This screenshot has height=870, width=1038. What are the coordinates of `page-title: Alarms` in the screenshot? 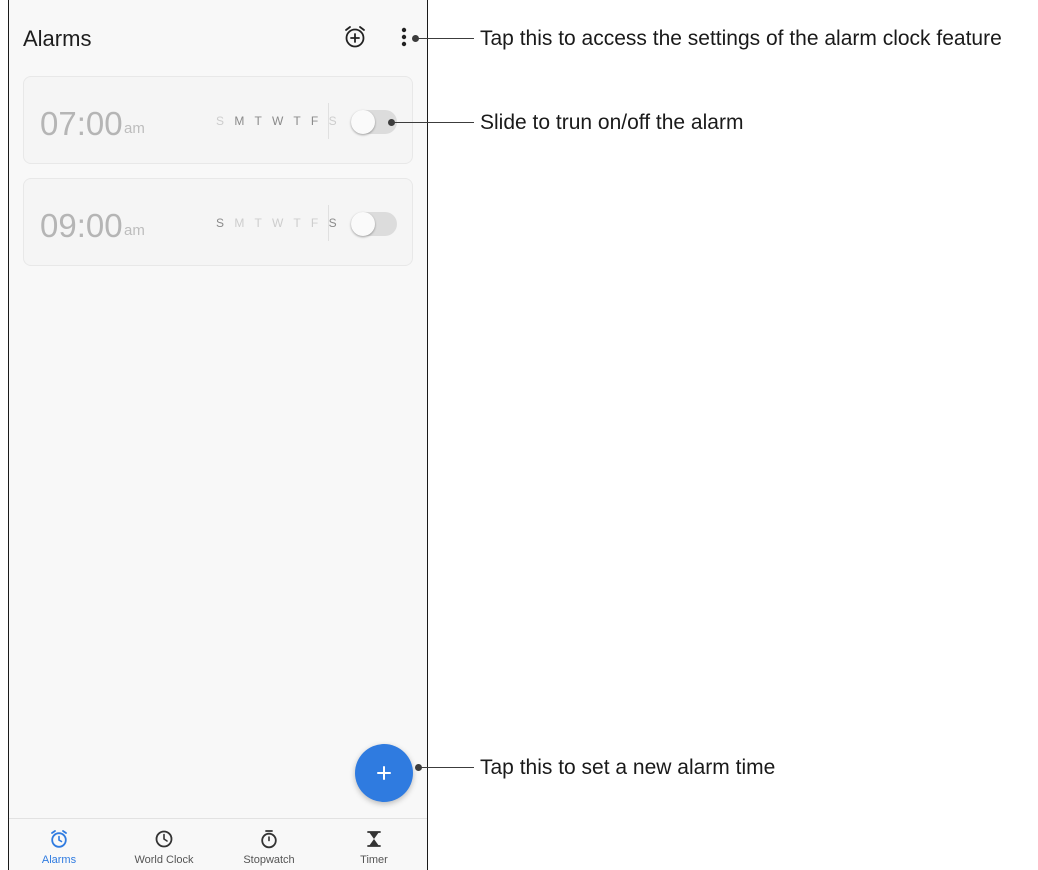 It's located at (57, 38).